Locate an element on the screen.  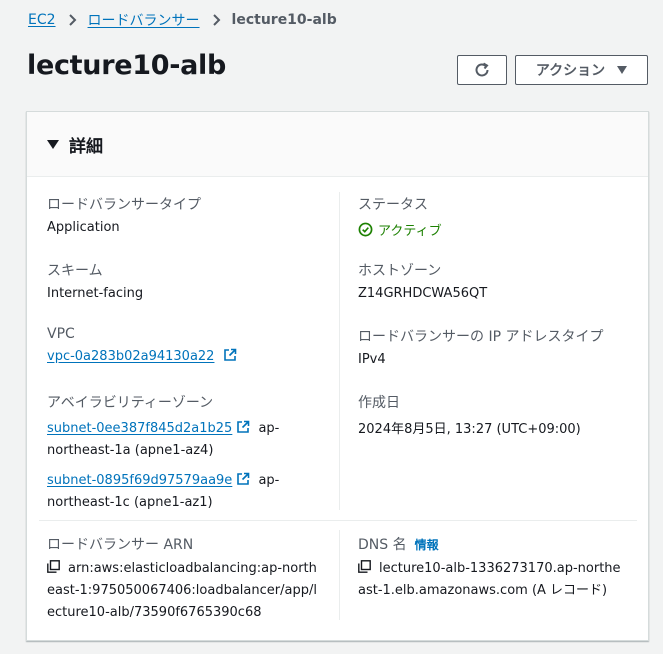
subnet-link: subnet-0895f69d97579aa9e is located at coordinates (139, 480).